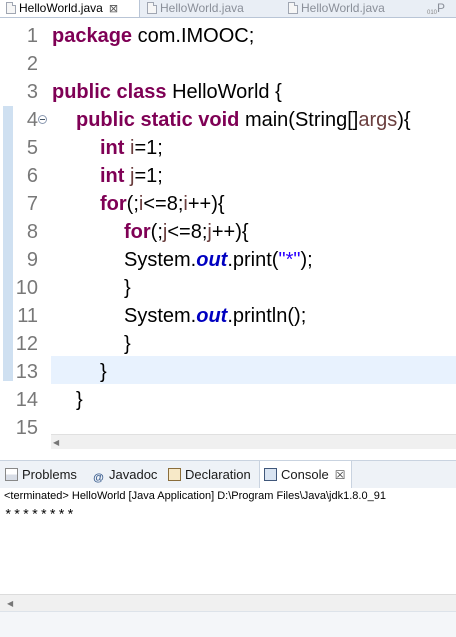 The height and width of the screenshot is (637, 456). I want to click on line-number: 12, so click(26, 344).